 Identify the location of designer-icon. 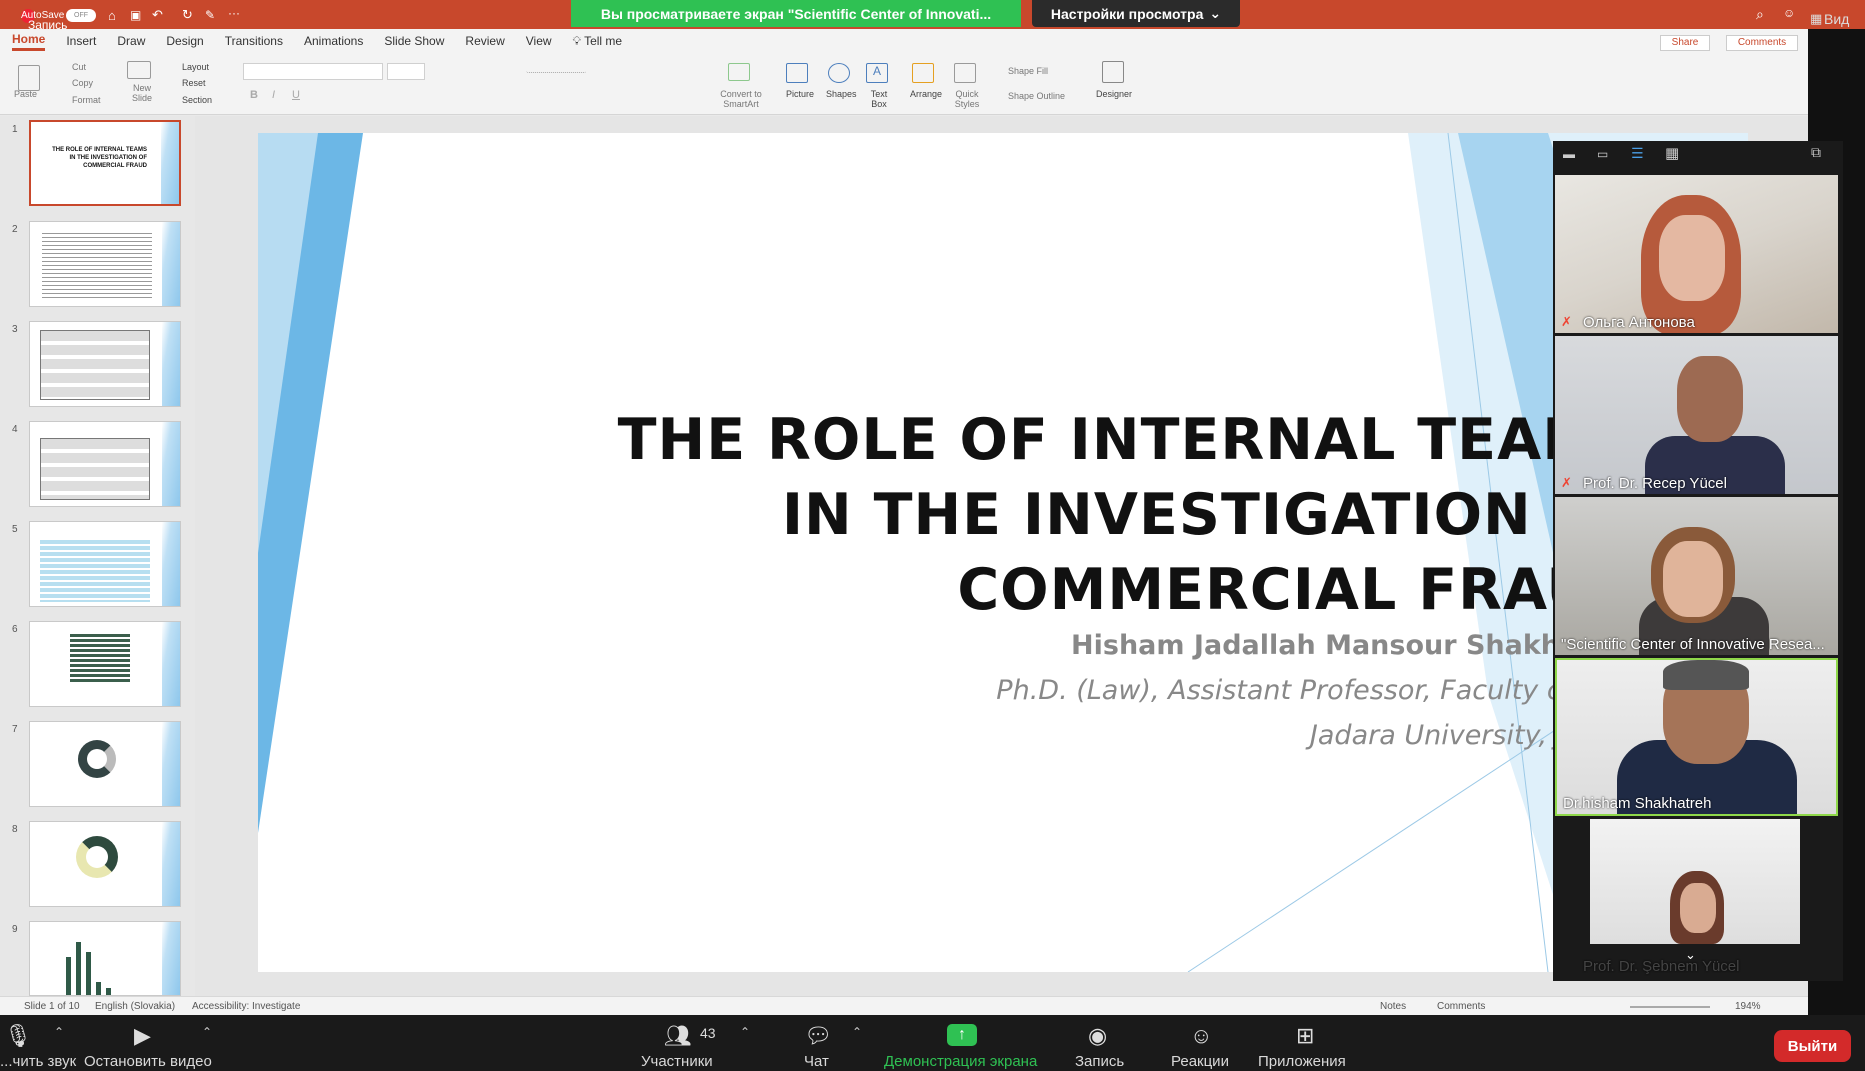
(1113, 72).